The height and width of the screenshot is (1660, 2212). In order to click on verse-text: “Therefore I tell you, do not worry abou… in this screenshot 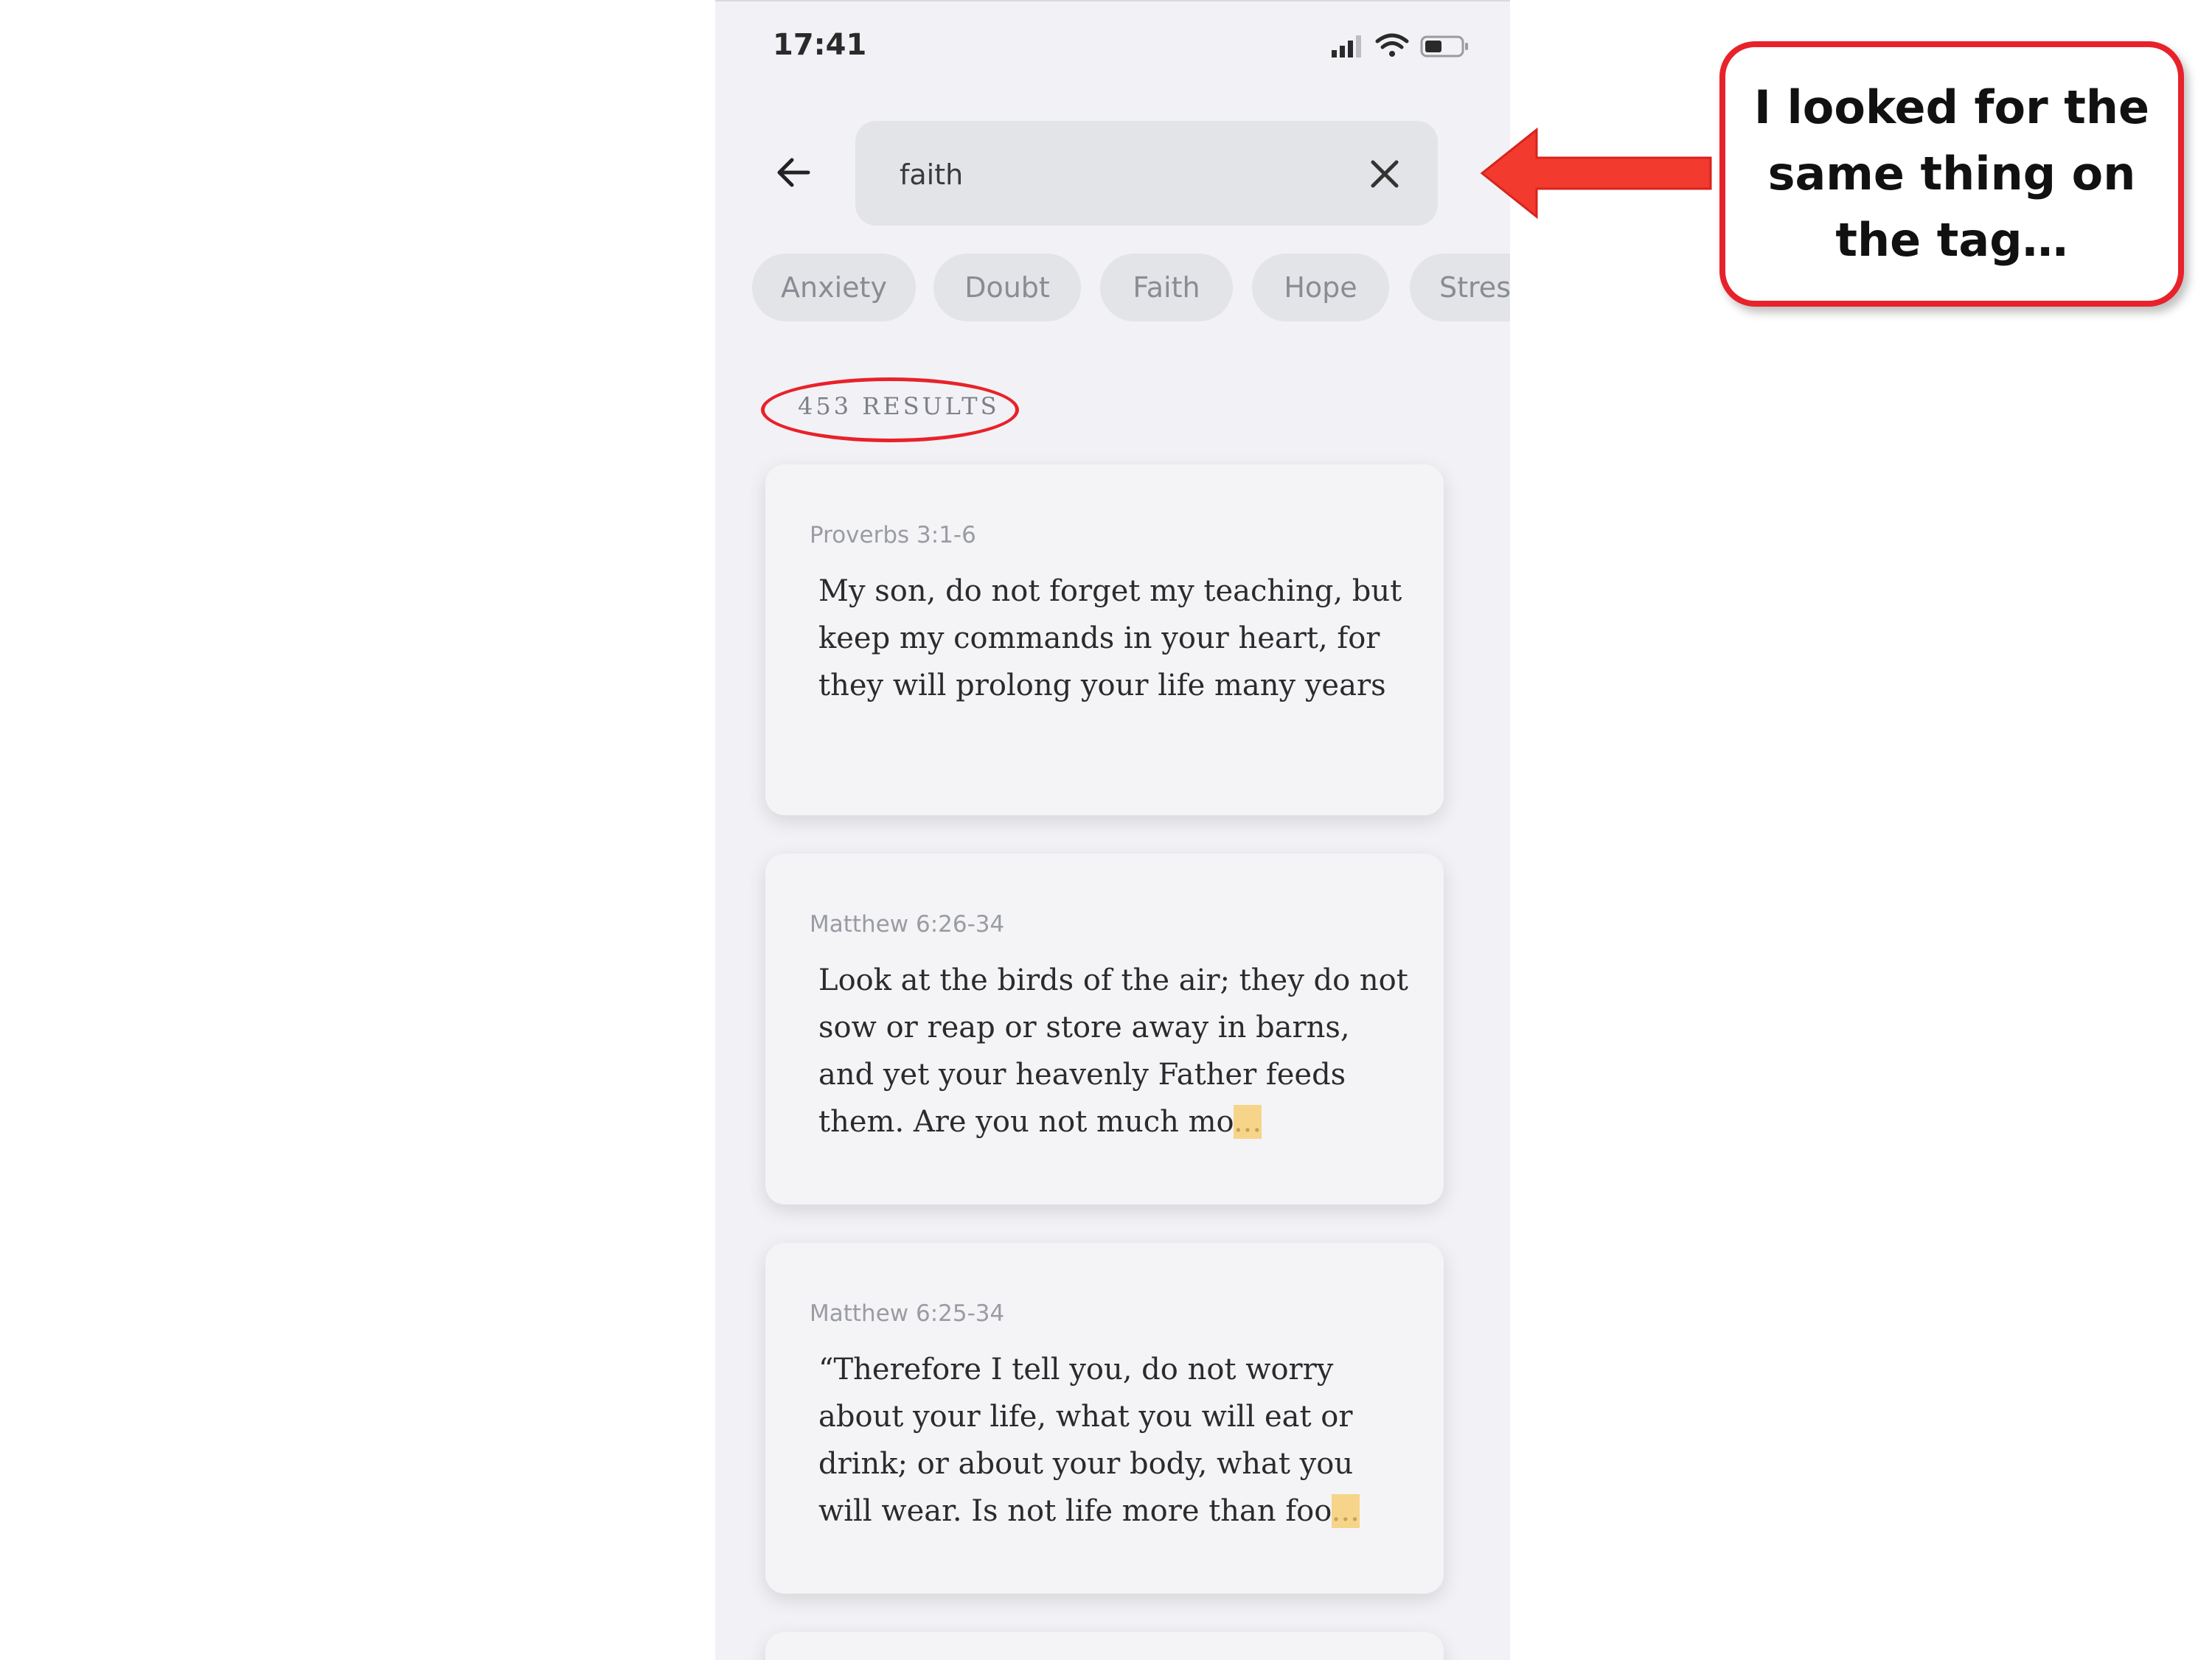, I will do `click(1089, 1440)`.